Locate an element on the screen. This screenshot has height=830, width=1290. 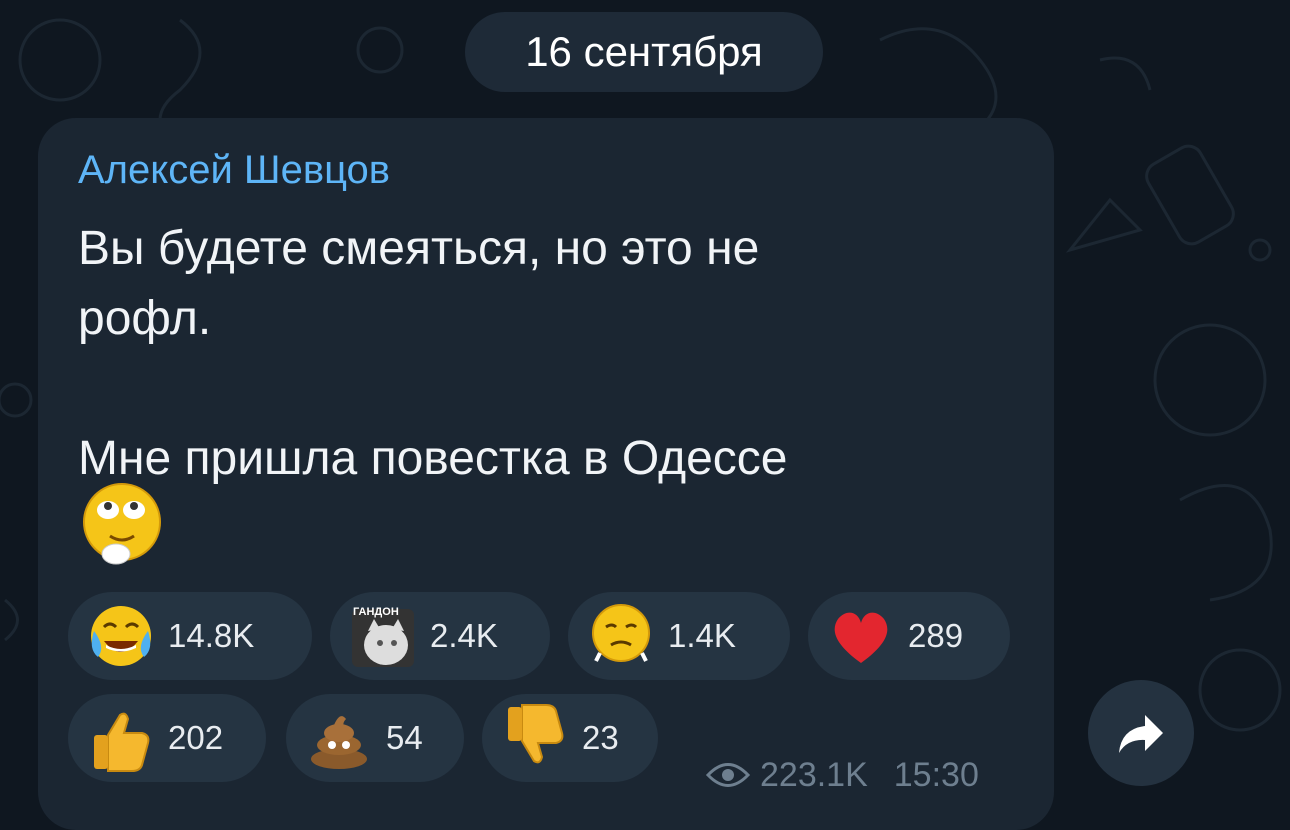
reaction-count: 289 is located at coordinates (936, 635).